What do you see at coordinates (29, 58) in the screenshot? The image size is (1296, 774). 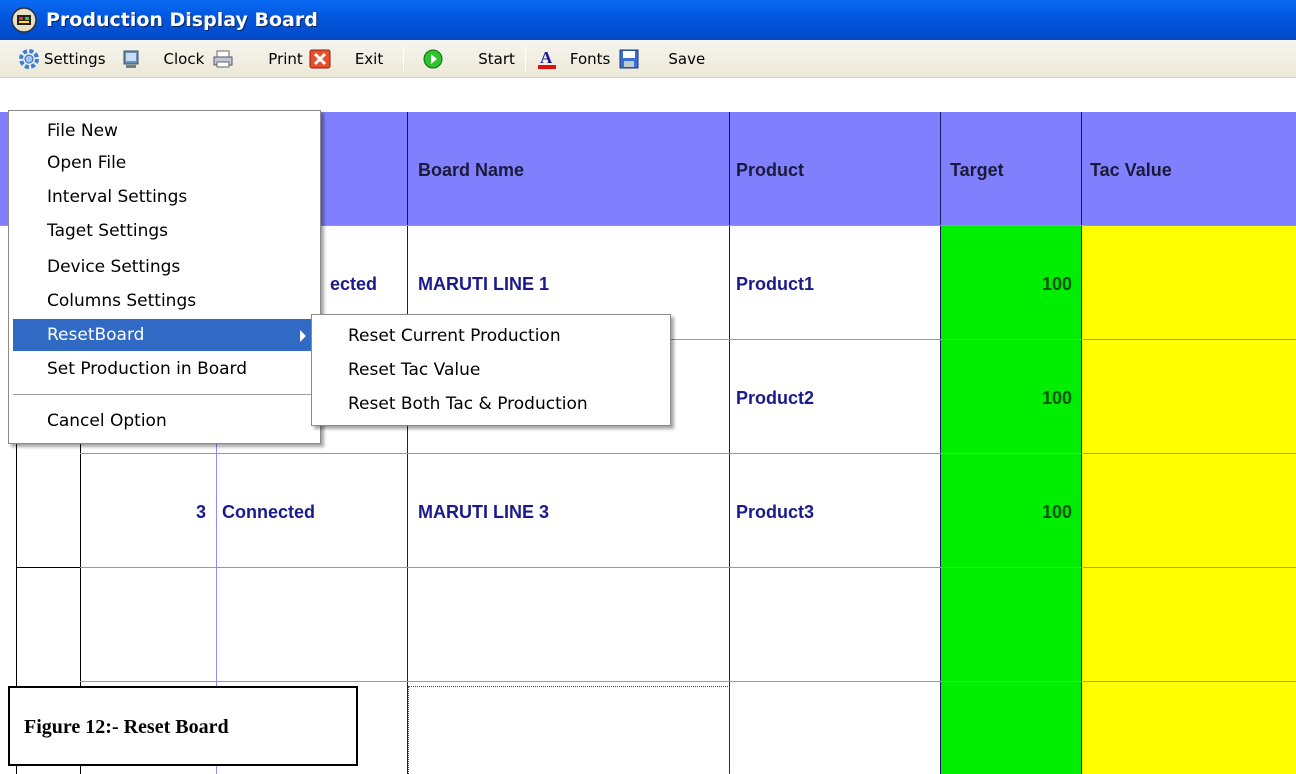 I see `gear-icon` at bounding box center [29, 58].